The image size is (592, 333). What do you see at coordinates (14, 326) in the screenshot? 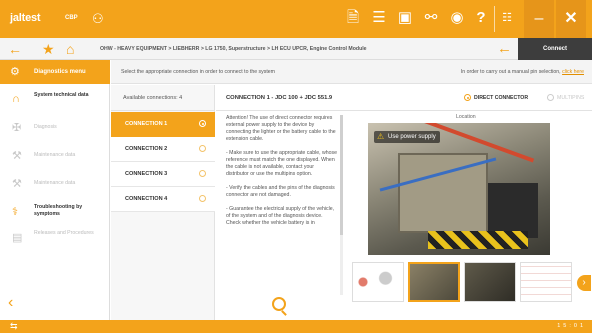
I see `connection-status-icon: ⇆` at bounding box center [14, 326].